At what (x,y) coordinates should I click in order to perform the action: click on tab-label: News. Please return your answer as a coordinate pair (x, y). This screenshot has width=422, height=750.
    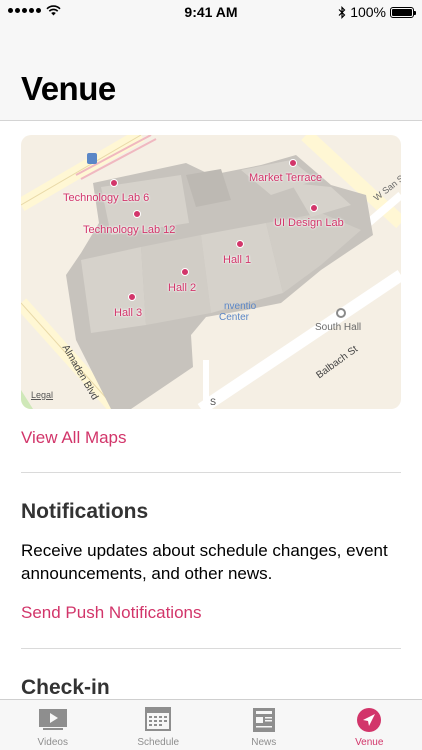
    Looking at the image, I should click on (264, 742).